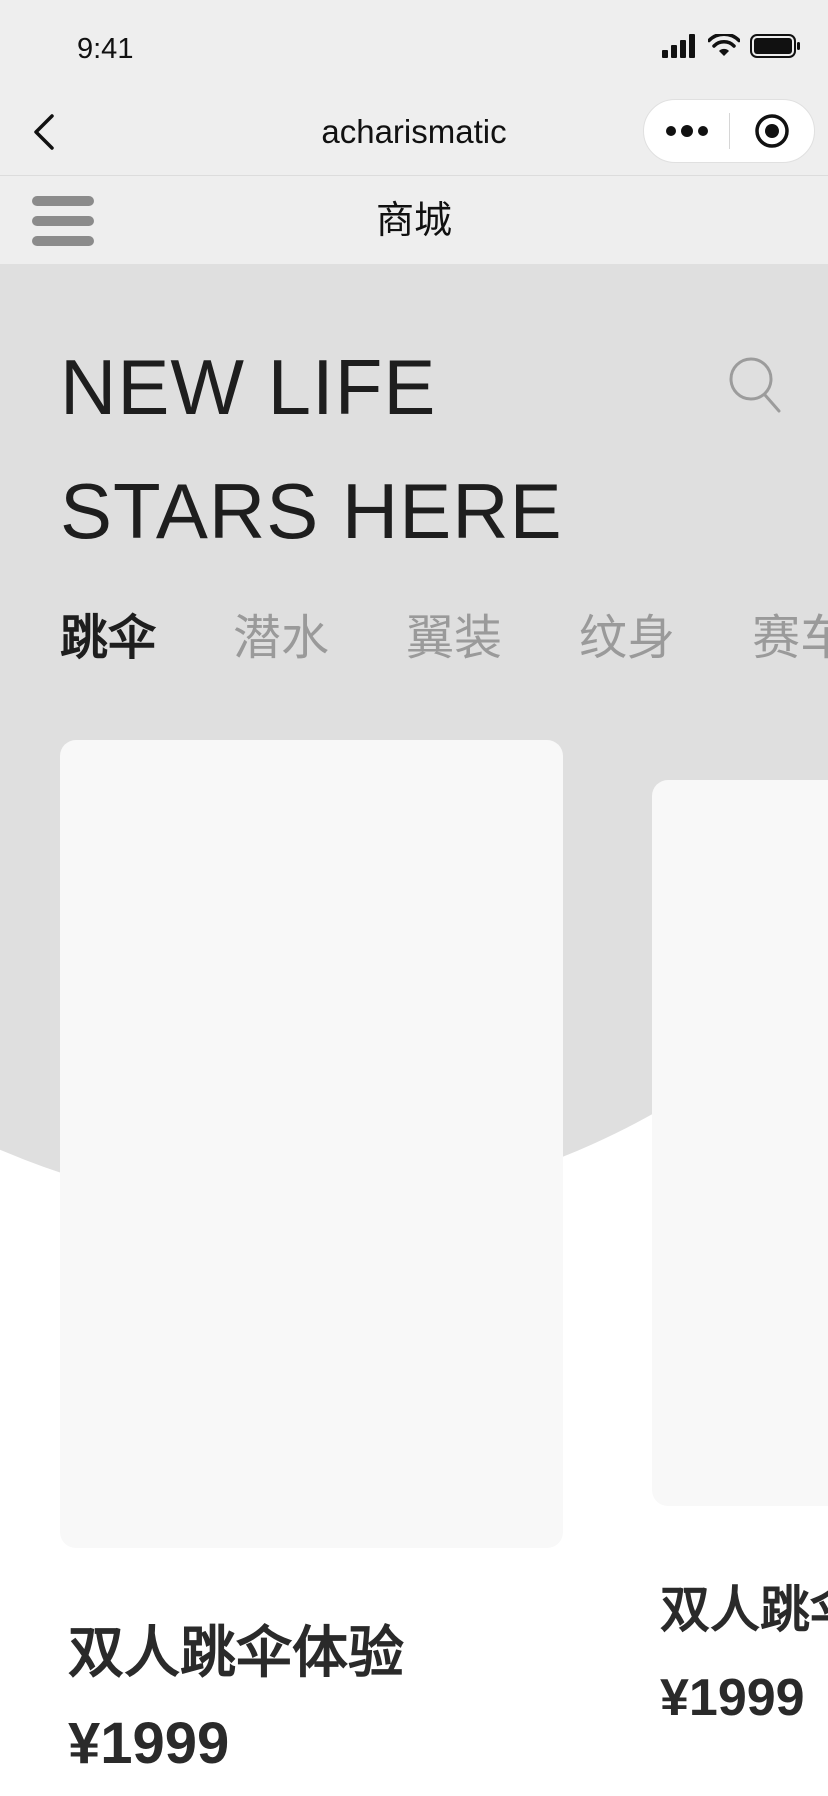  I want to click on product-image, so click(740, 1143).